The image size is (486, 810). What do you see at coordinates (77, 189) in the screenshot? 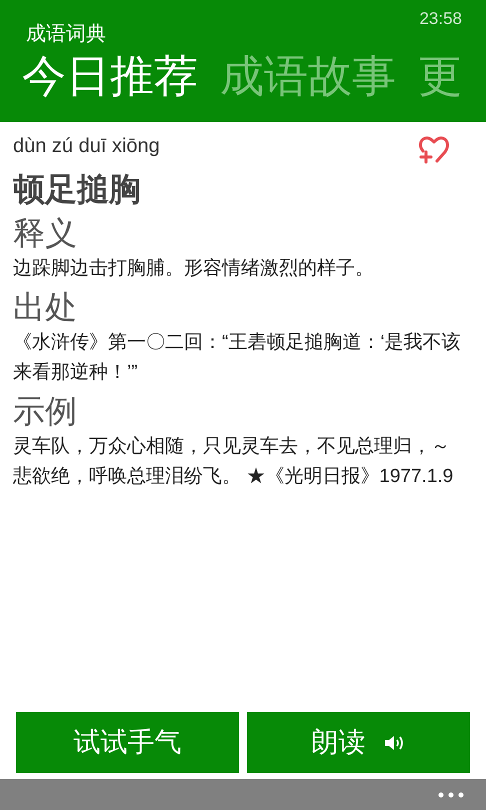
I see `idiom-title: 顿足搥胸` at bounding box center [77, 189].